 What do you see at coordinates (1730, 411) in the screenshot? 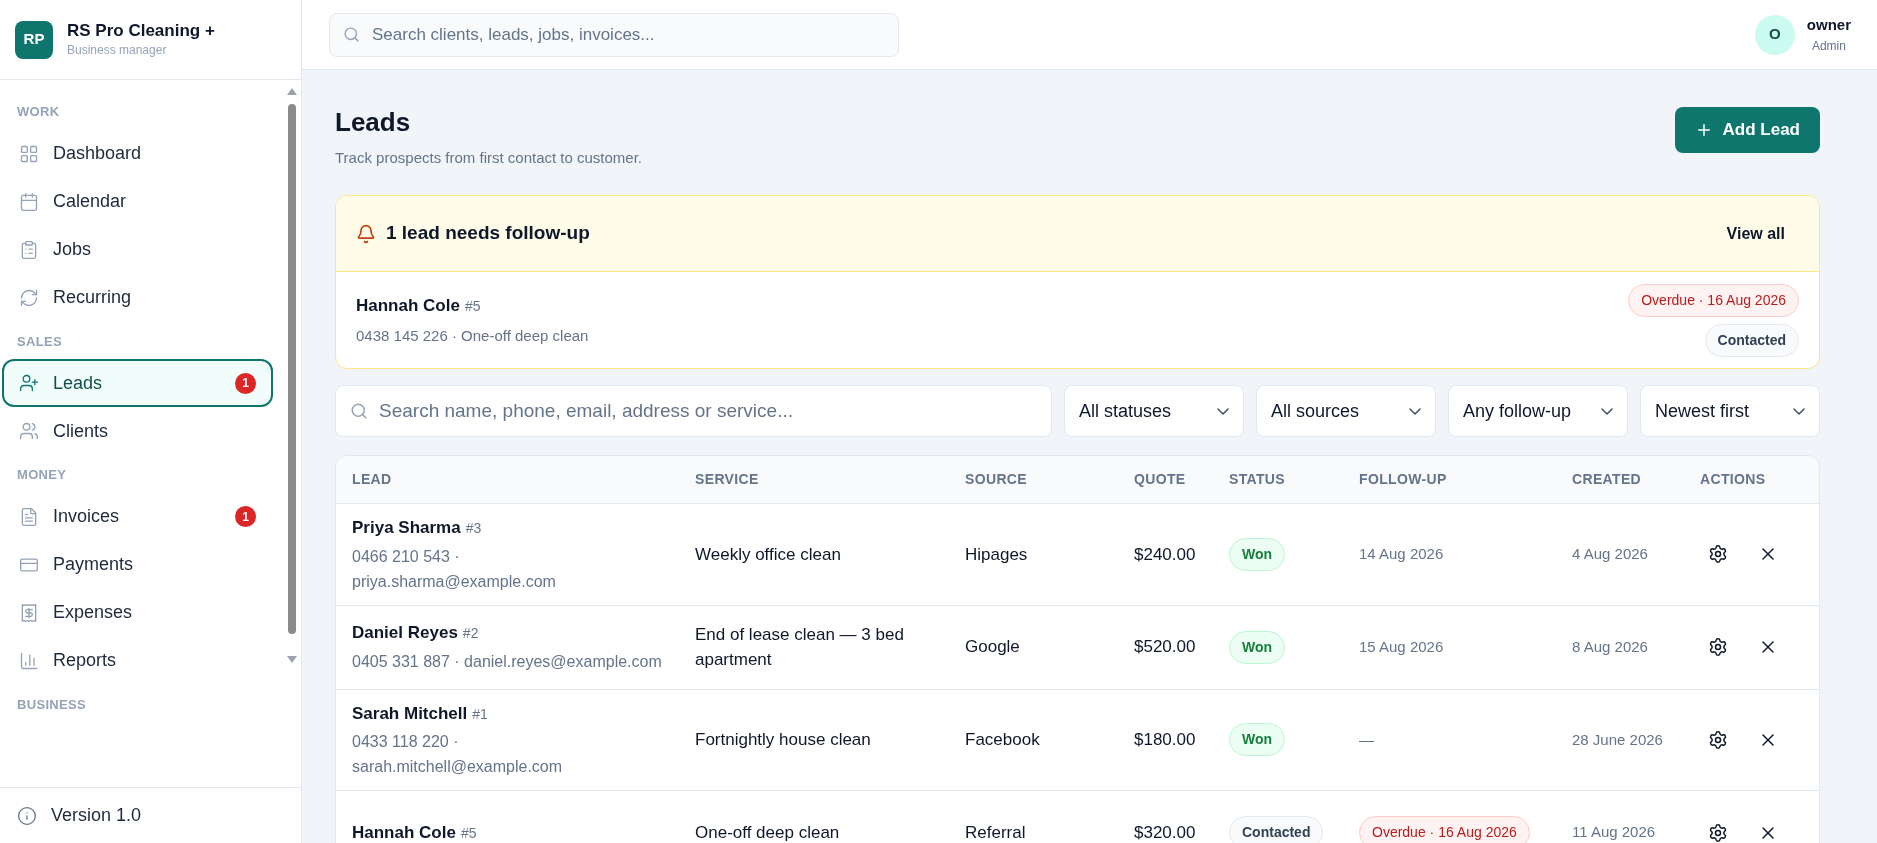
I see `filter-dropdown: Newest first` at bounding box center [1730, 411].